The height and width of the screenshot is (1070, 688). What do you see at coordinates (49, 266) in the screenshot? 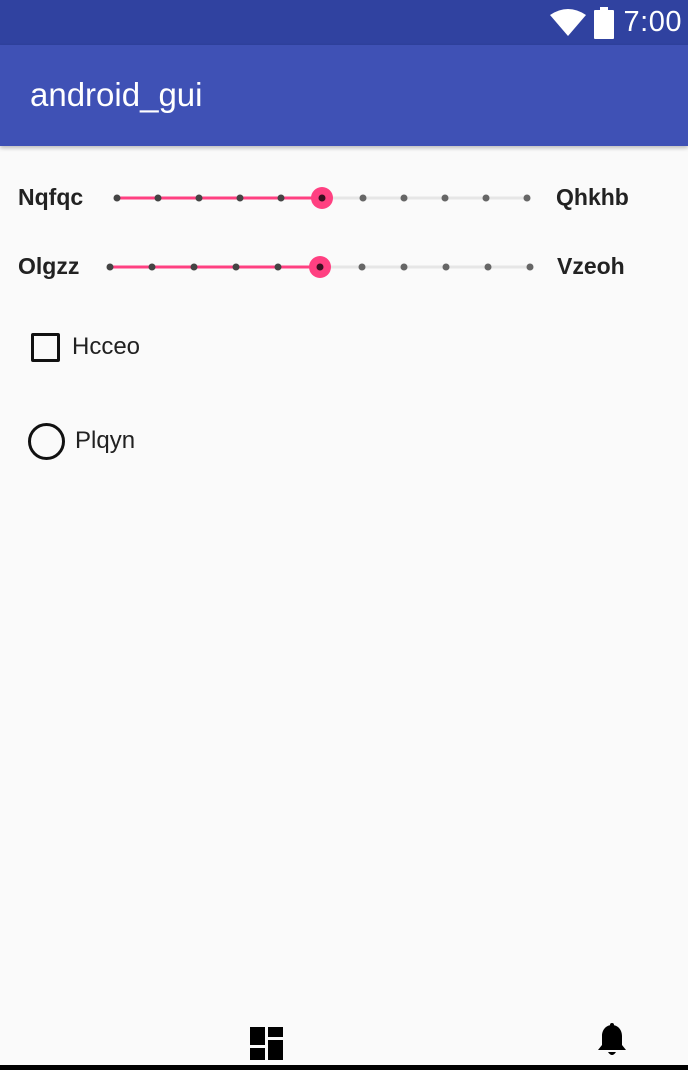
I see `slider-2-left-label: Olgzz` at bounding box center [49, 266].